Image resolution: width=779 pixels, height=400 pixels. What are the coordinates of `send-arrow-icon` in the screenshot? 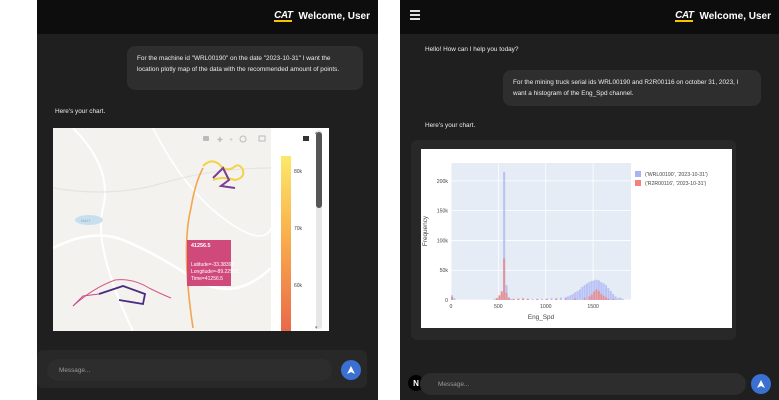 It's located at (761, 384).